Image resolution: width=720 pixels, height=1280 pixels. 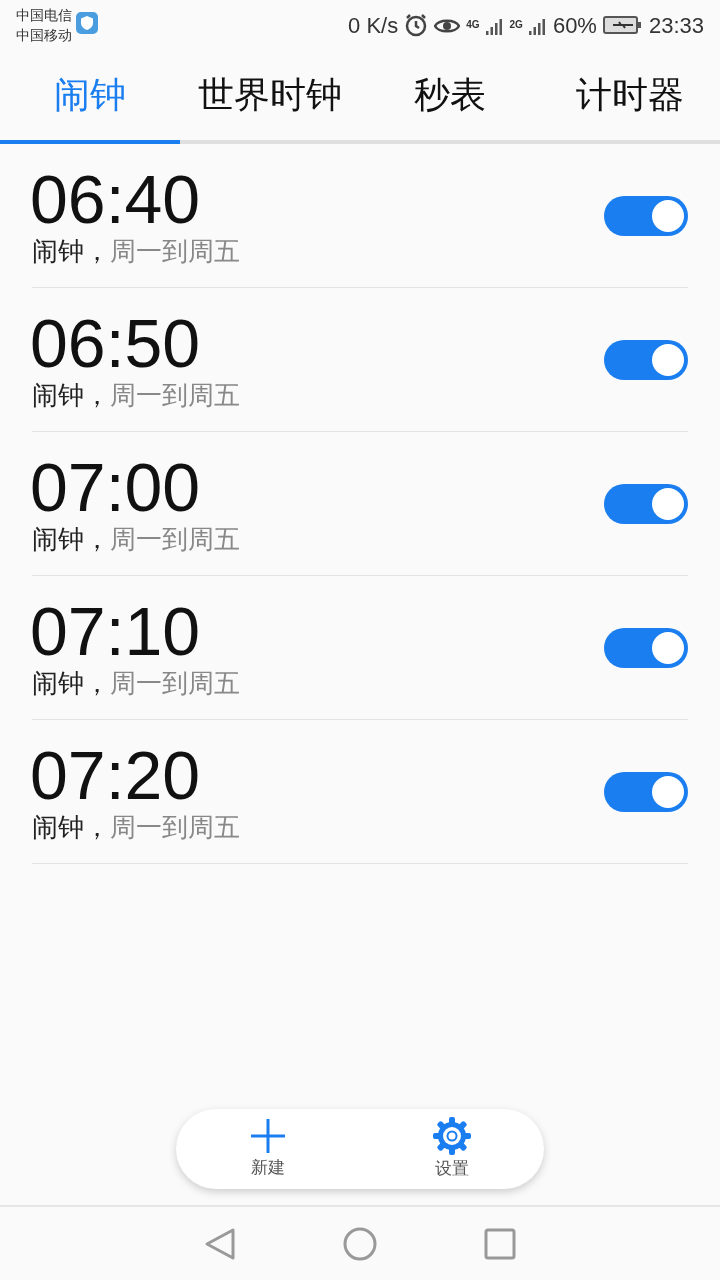 What do you see at coordinates (268, 1136) in the screenshot?
I see `plus-icon` at bounding box center [268, 1136].